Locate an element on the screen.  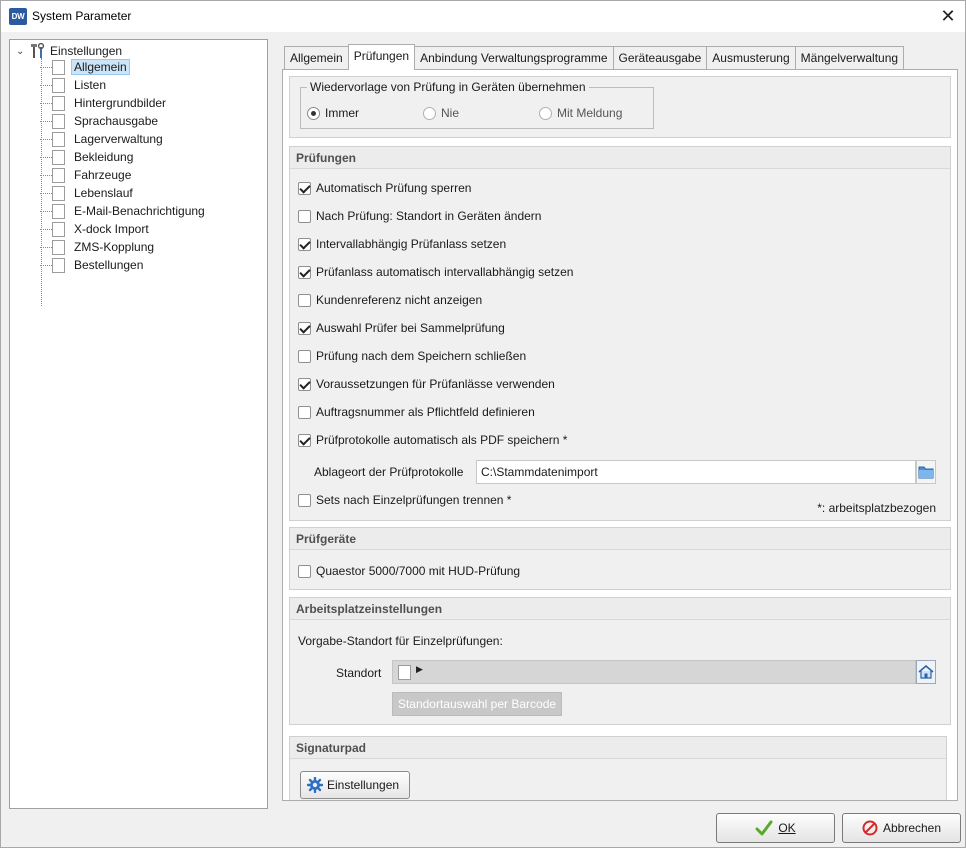
tree-item-label: Sprachausgabe is located at coordinates (116, 121).